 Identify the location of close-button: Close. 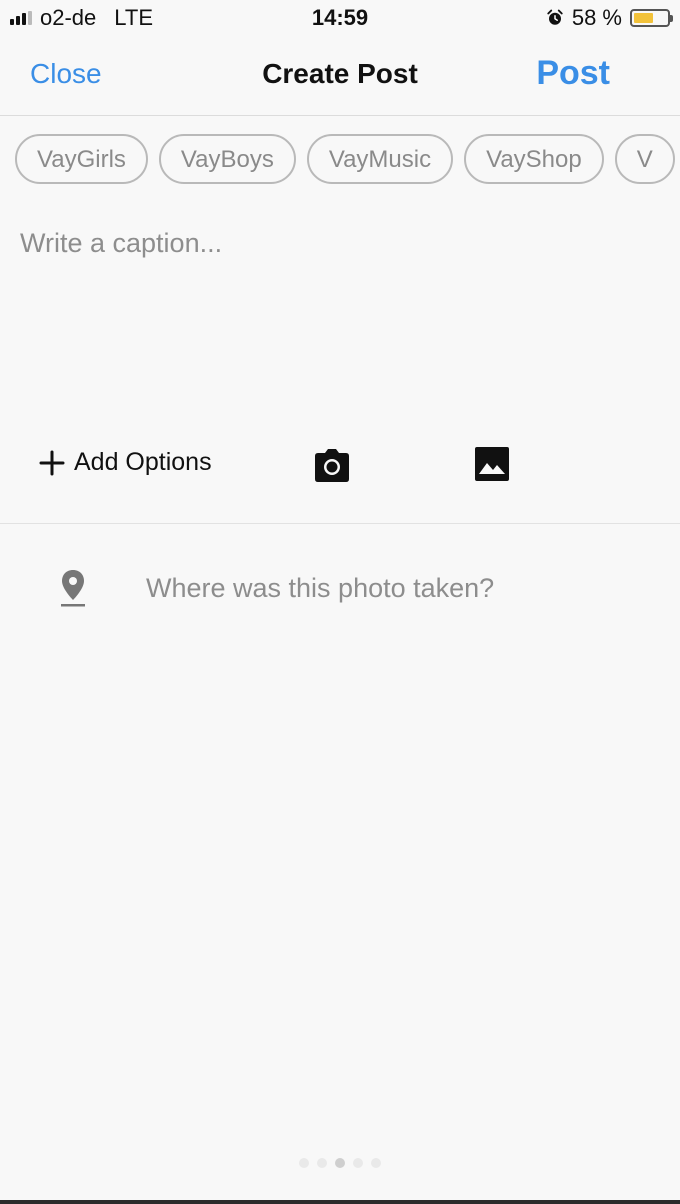
(66, 74).